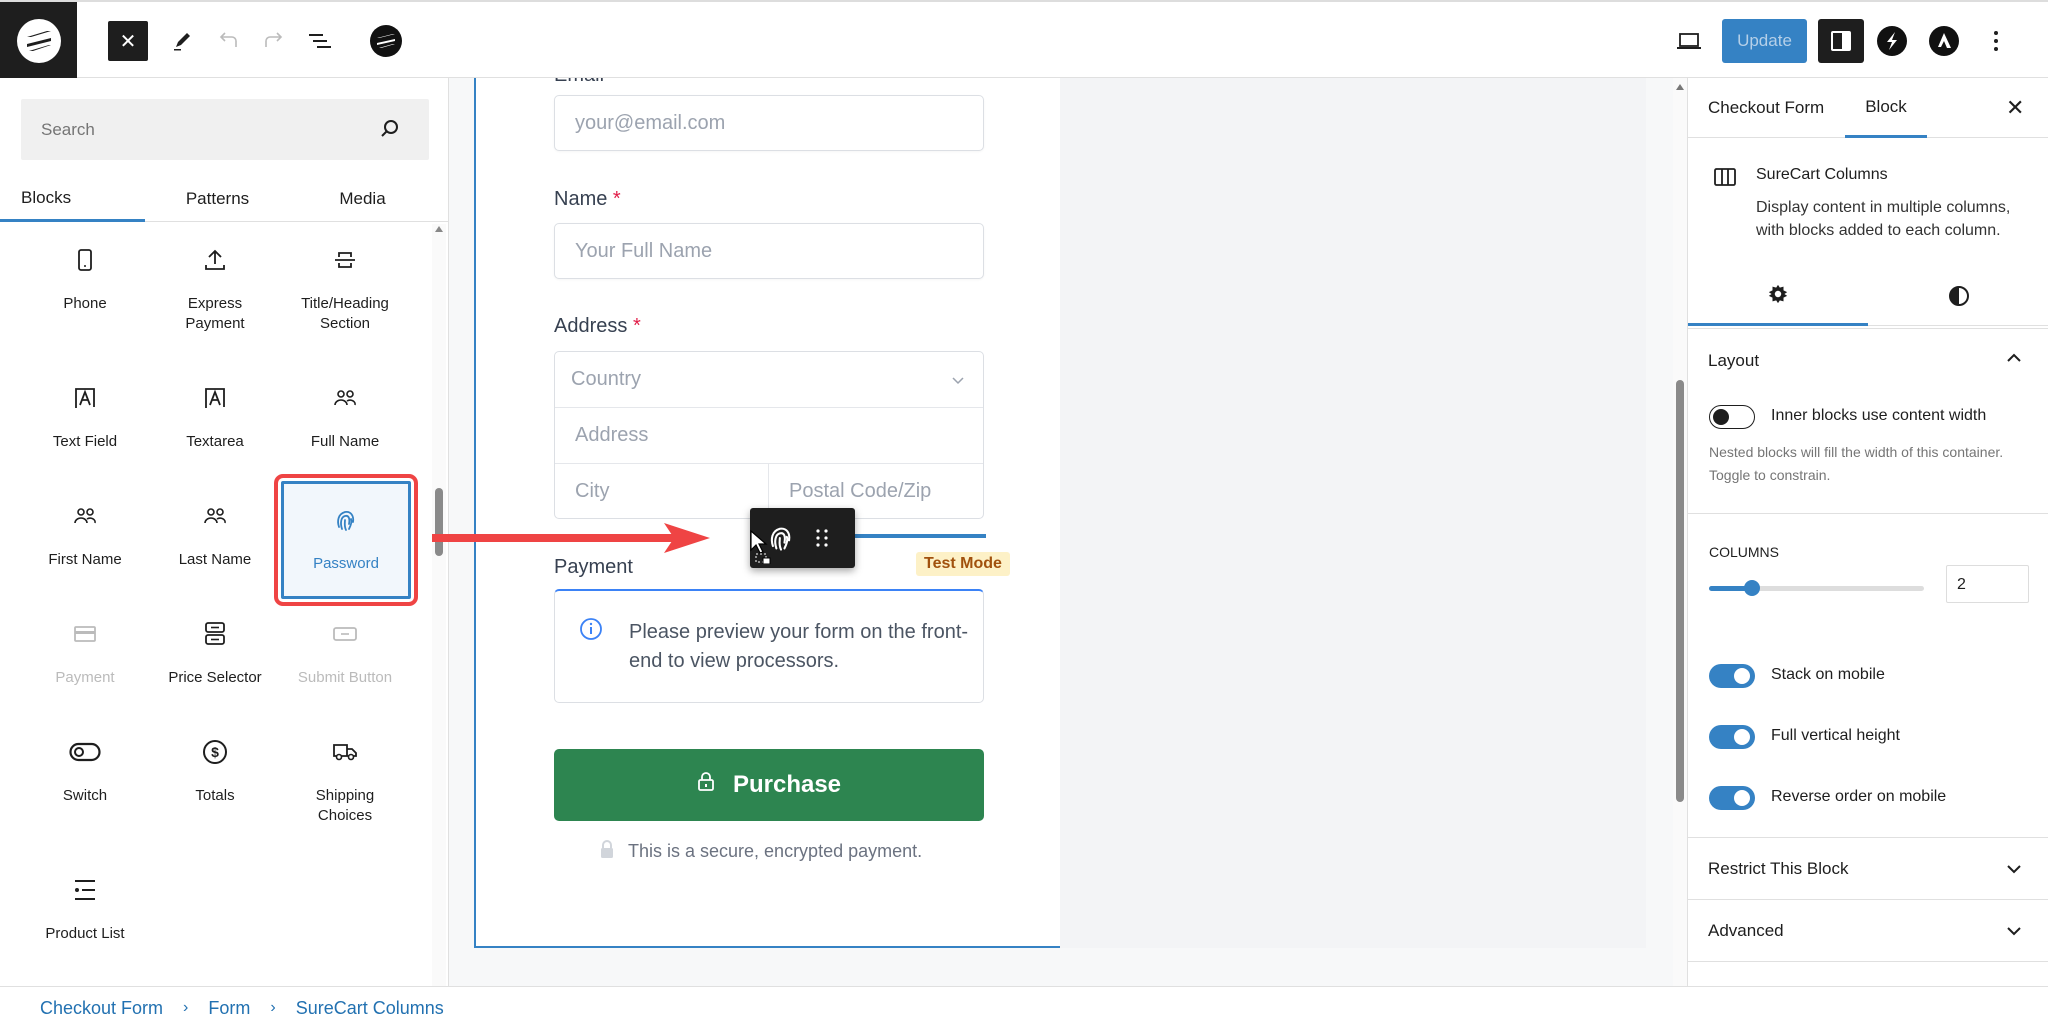 This screenshot has height=1029, width=2048. I want to click on sidebar-tabs: Checkout Form Block ✕, so click(1868, 108).